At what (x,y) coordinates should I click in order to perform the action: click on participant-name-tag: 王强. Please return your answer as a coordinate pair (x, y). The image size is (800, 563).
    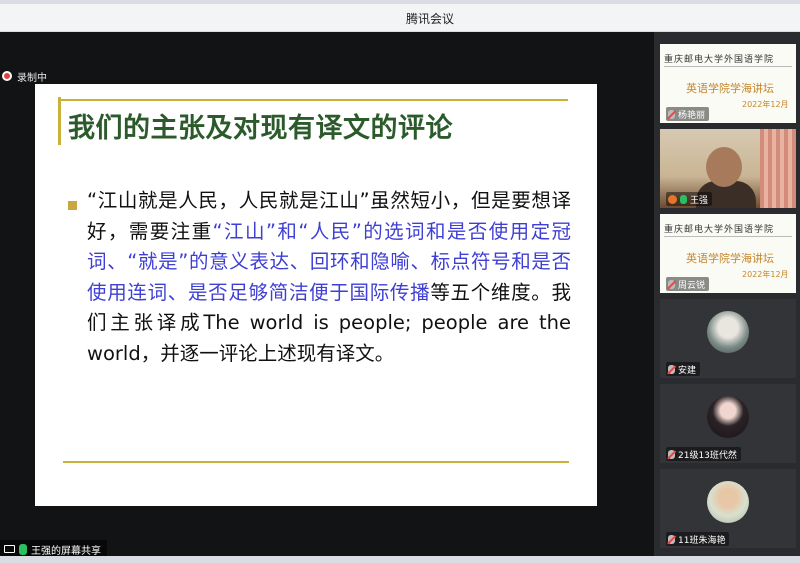
    Looking at the image, I should click on (689, 199).